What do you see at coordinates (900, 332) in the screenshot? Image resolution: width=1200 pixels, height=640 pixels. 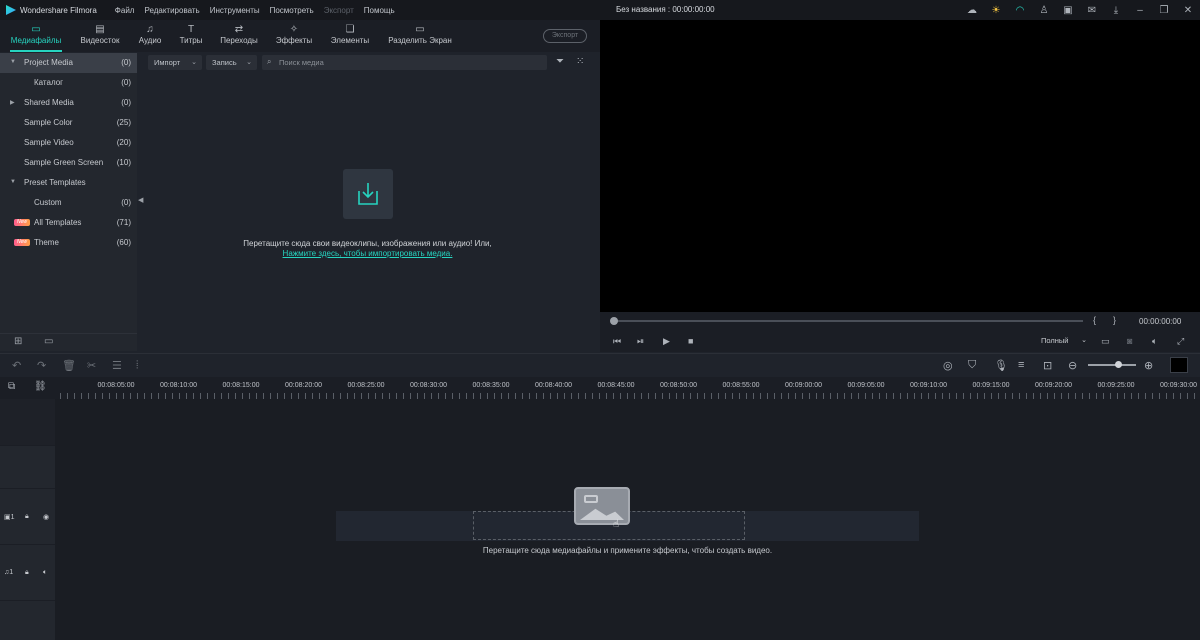 I see `preview-controls` at bounding box center [900, 332].